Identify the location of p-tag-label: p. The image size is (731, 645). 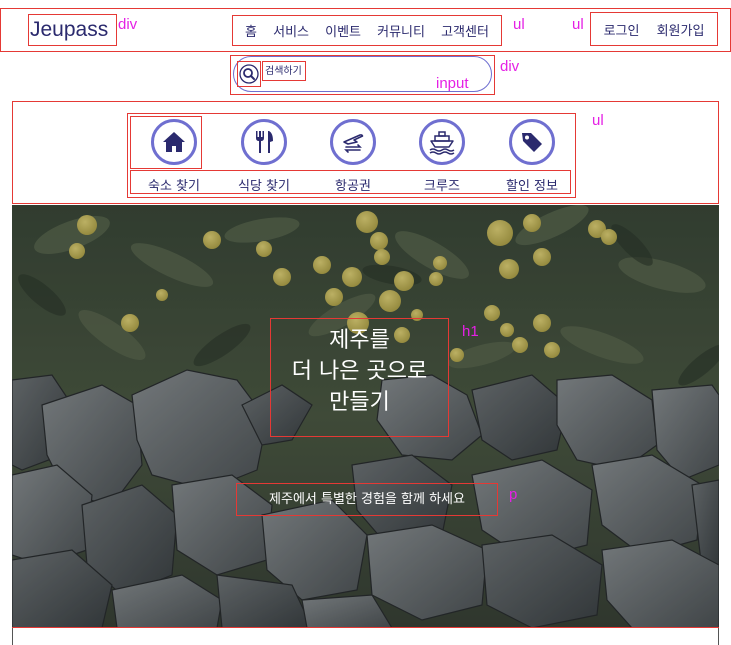
(513, 494).